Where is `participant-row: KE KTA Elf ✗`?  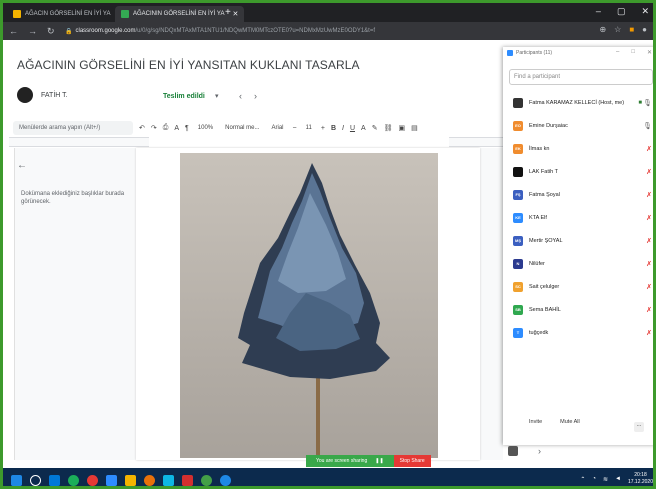
participant-row: KE KTA Elf ✗ is located at coordinates (578, 217).